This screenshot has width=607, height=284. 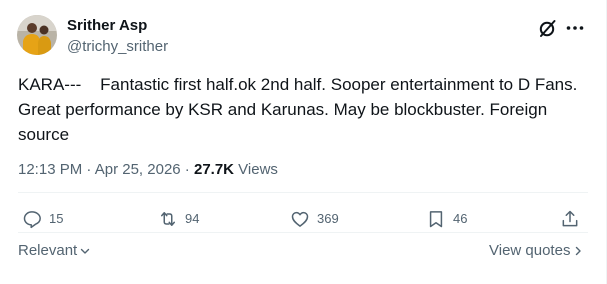 I want to click on like-button: 369, so click(x=314, y=219).